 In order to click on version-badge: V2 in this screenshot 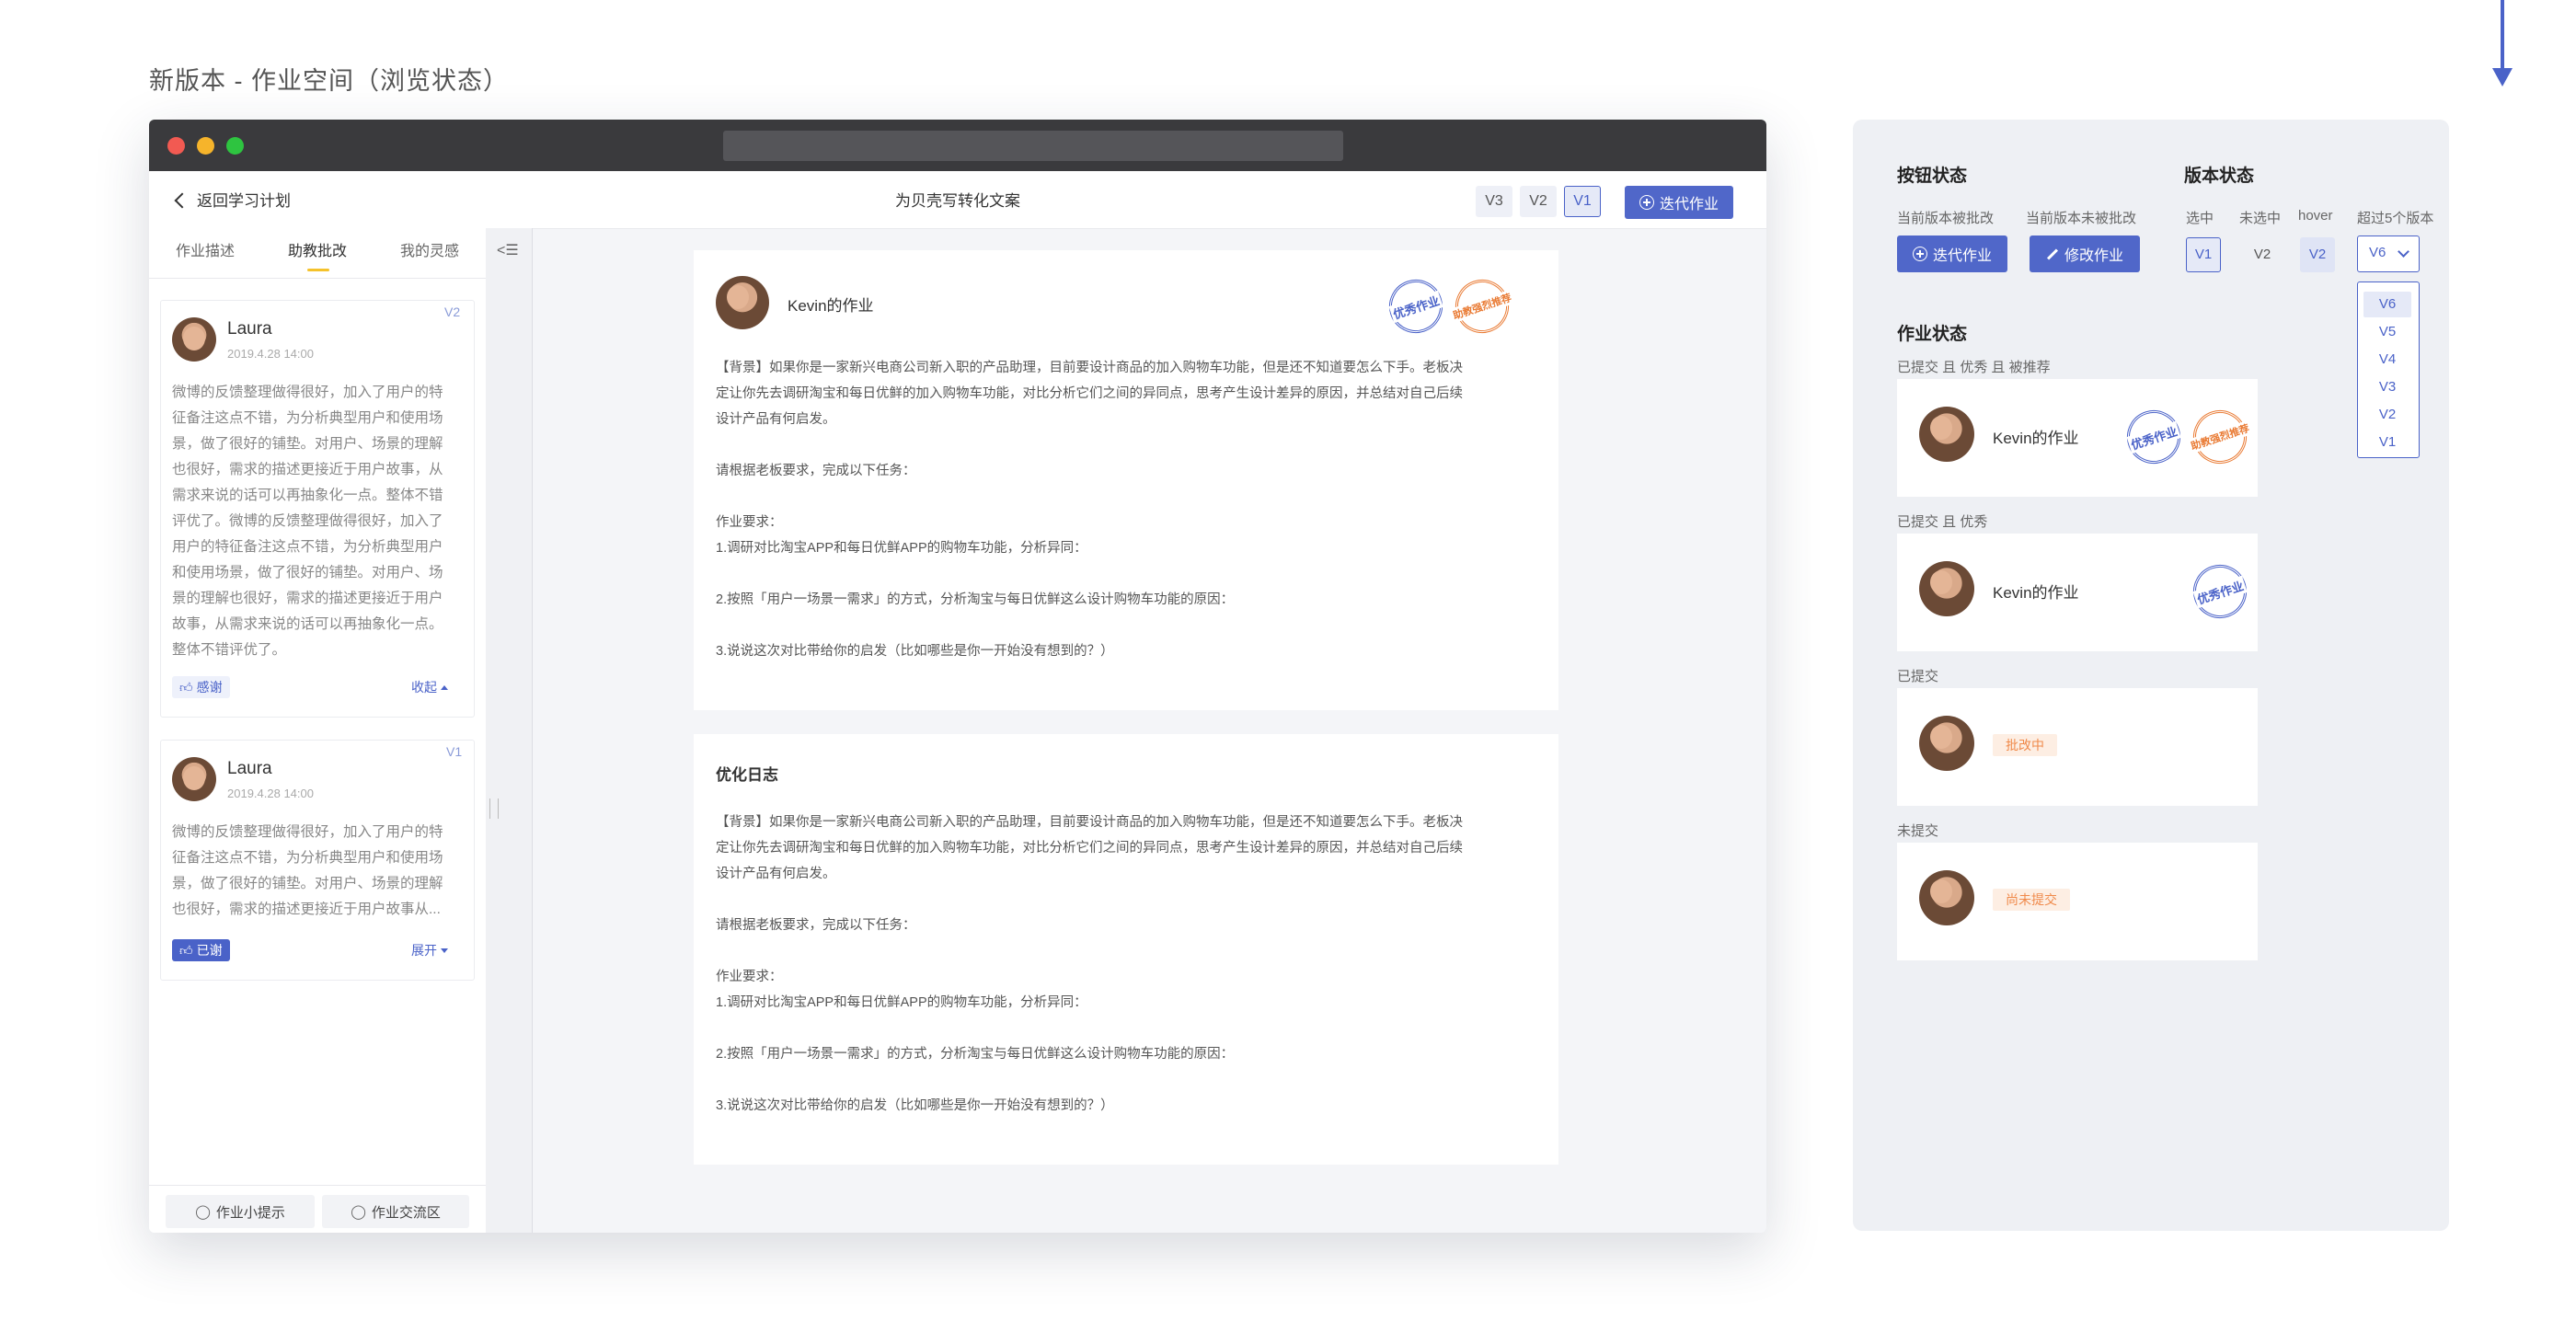, I will do `click(452, 312)`.